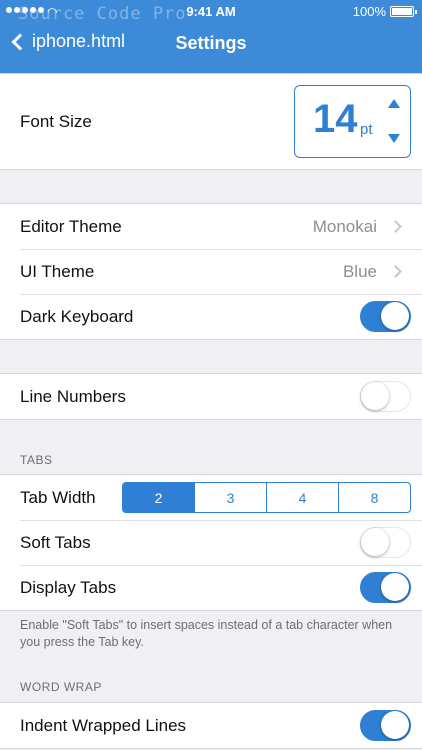 The width and height of the screenshot is (422, 750). What do you see at coordinates (211, 226) in the screenshot?
I see `editor-theme-row: Editor Theme Monokai` at bounding box center [211, 226].